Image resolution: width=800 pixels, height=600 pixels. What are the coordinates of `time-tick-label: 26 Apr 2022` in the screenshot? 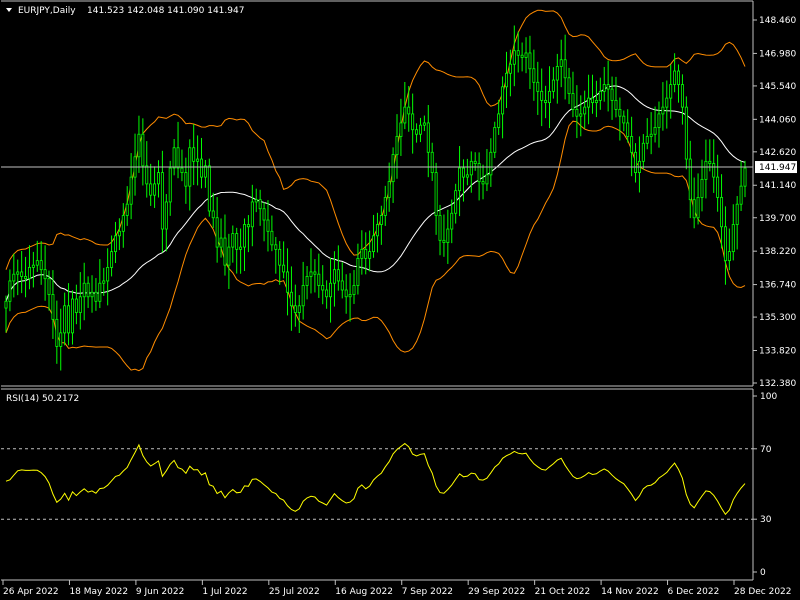 It's located at (31, 592).